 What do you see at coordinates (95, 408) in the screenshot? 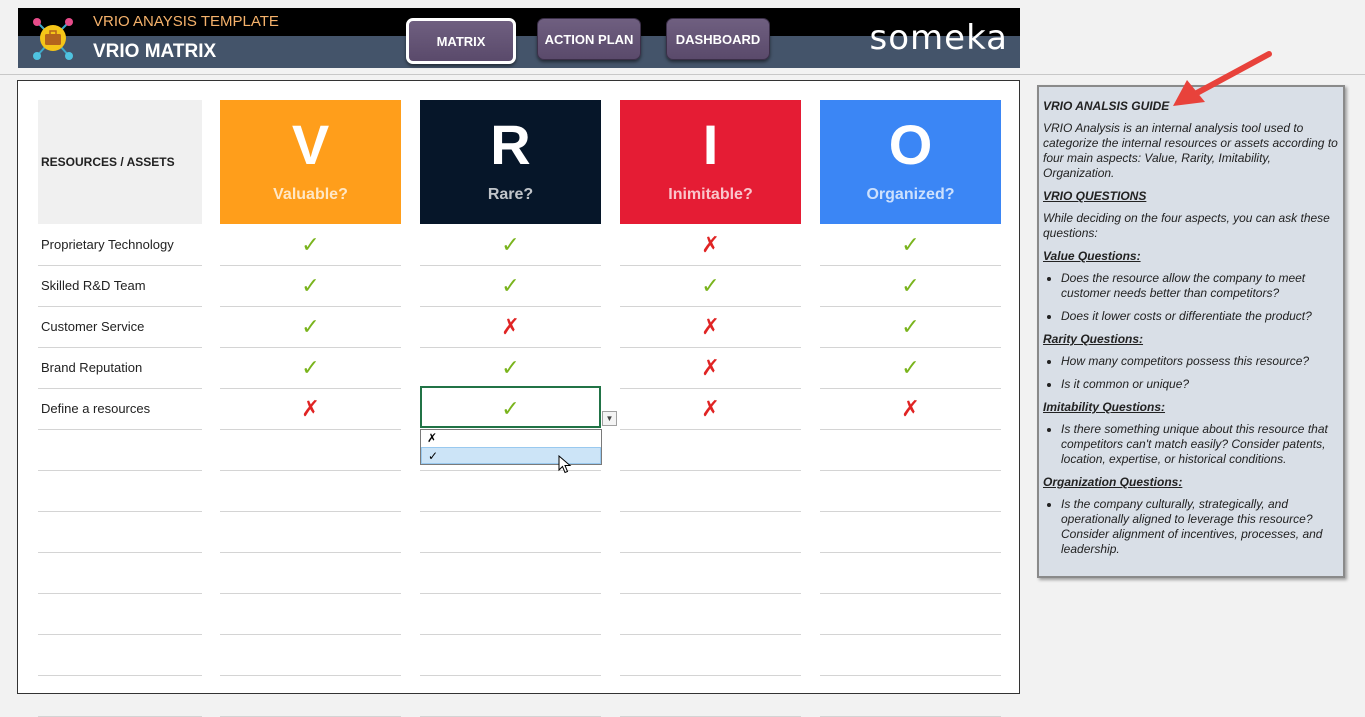
I see `resource-label: Define a resources` at bounding box center [95, 408].